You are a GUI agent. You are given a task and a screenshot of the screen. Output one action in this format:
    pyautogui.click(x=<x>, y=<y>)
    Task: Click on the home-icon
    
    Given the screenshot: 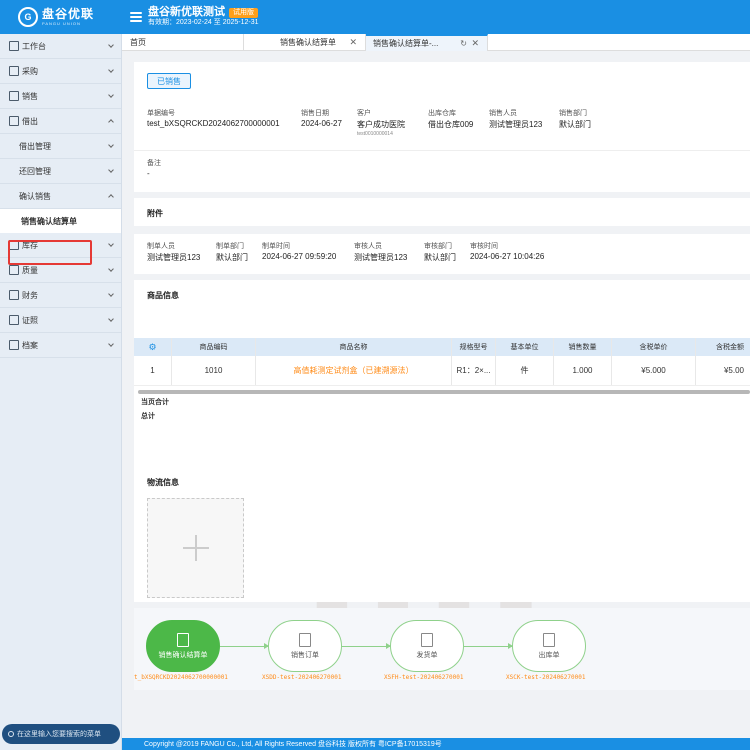 What is the action you would take?
    pyautogui.click(x=14, y=46)
    